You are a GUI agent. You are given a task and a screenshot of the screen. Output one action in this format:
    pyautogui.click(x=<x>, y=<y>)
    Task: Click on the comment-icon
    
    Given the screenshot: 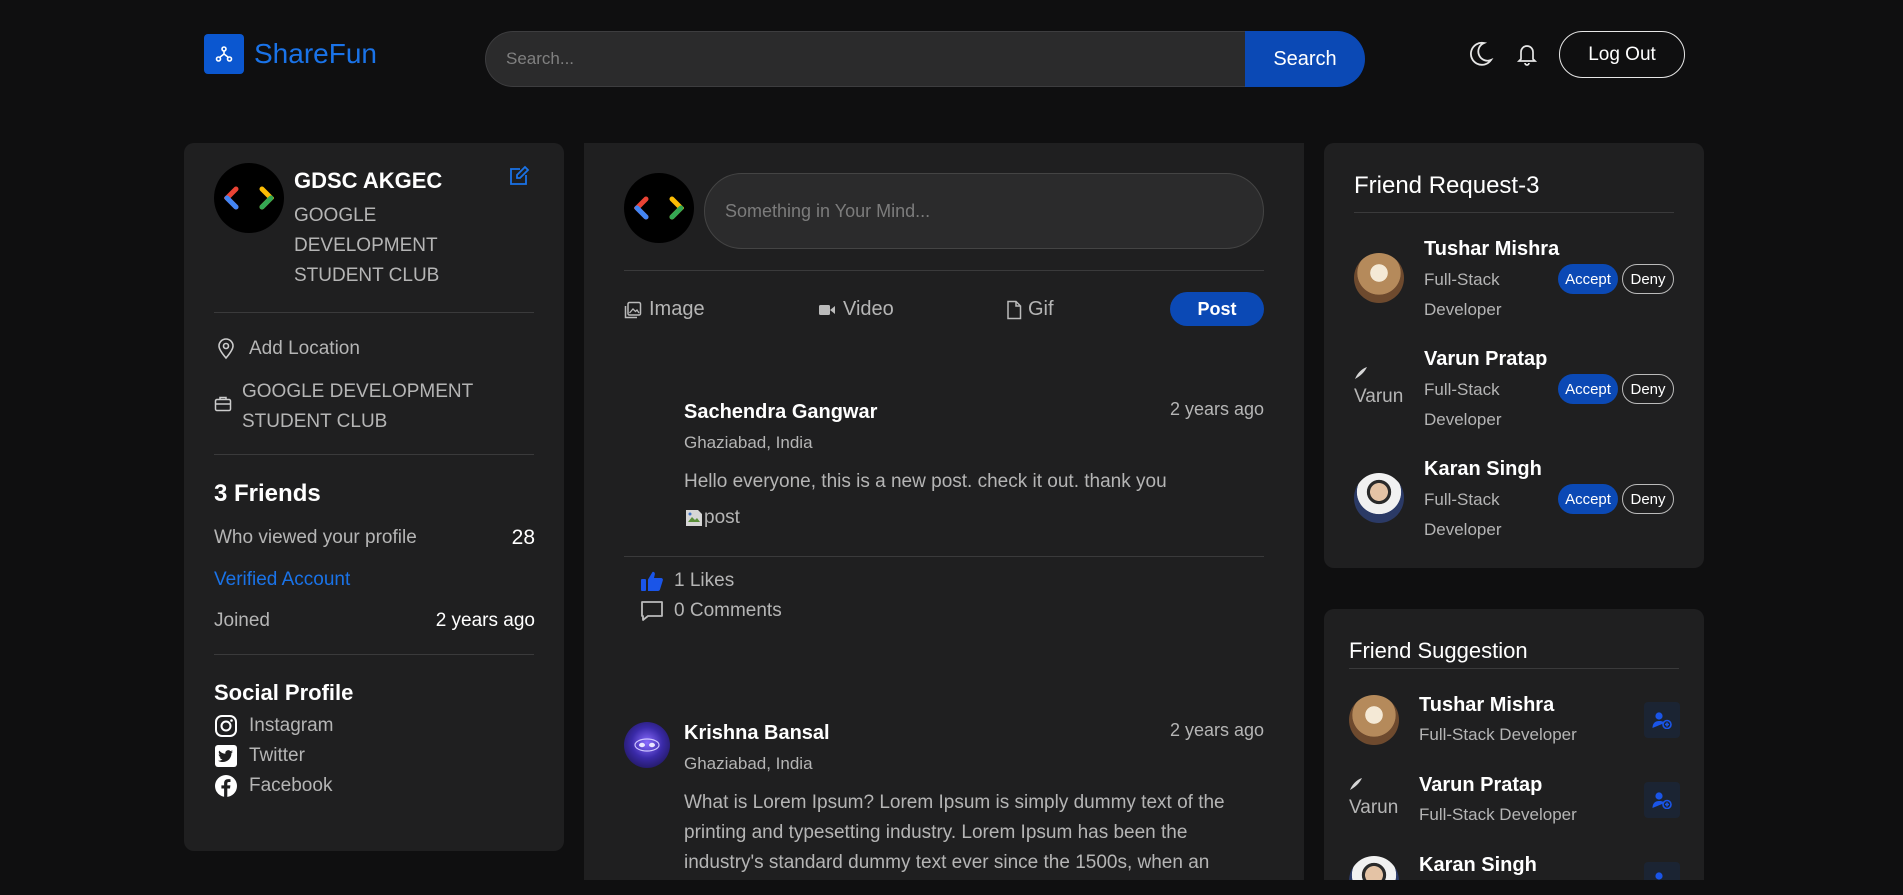 What is the action you would take?
    pyautogui.click(x=652, y=611)
    